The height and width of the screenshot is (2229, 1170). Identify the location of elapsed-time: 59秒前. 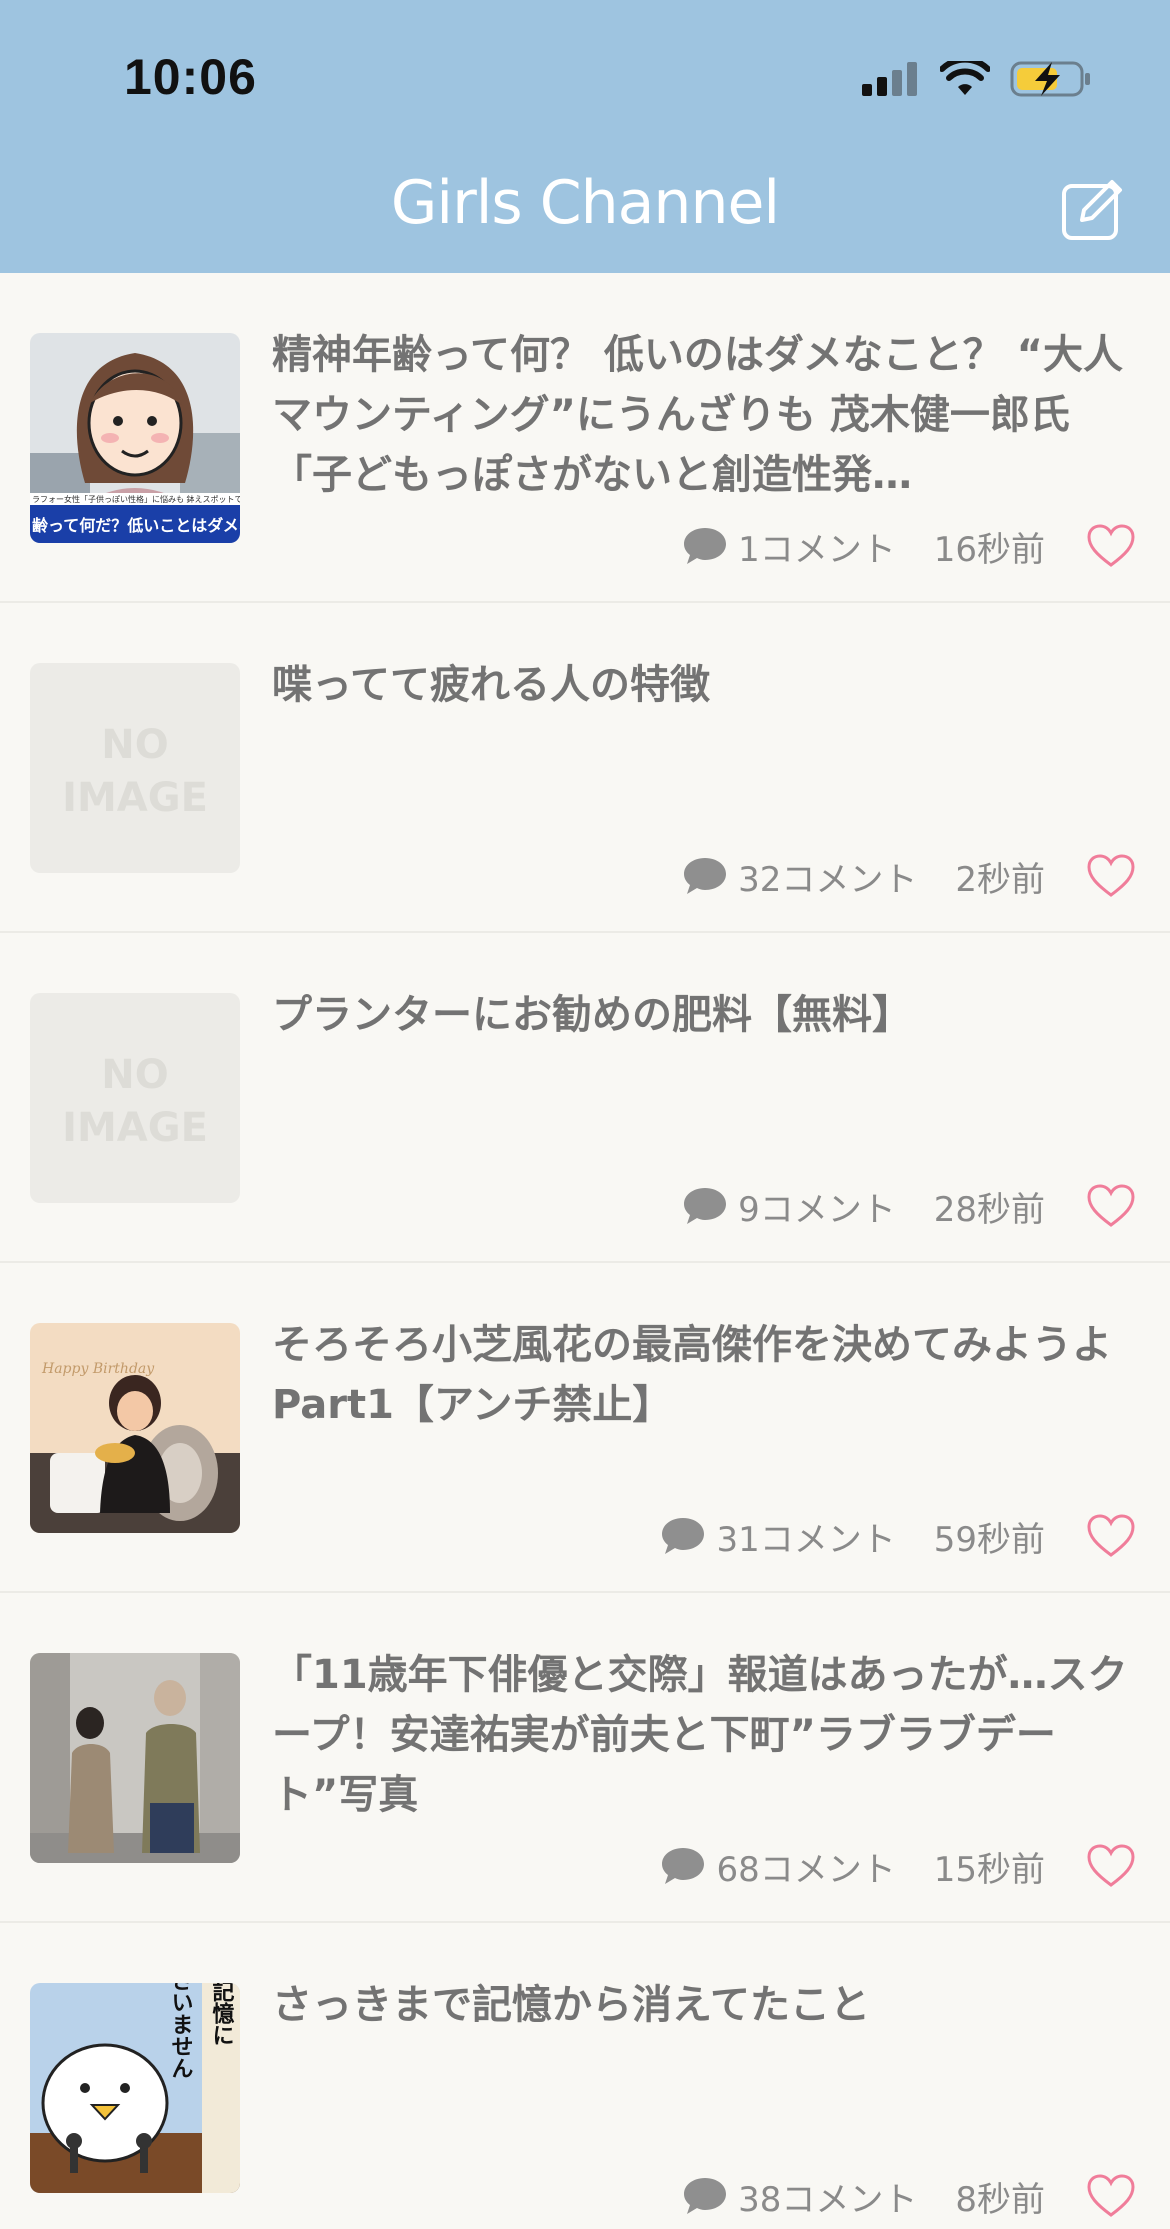
(989, 1539).